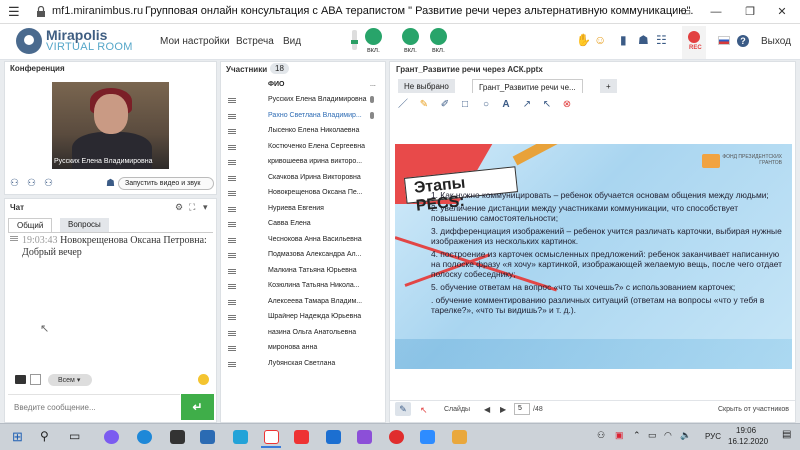 Image resolution: width=800 pixels, height=450 pixels. Describe the element at coordinates (303, 317) in the screenshot. I see `participant-row: Шрайнер Надежда Юрьевна` at that location.